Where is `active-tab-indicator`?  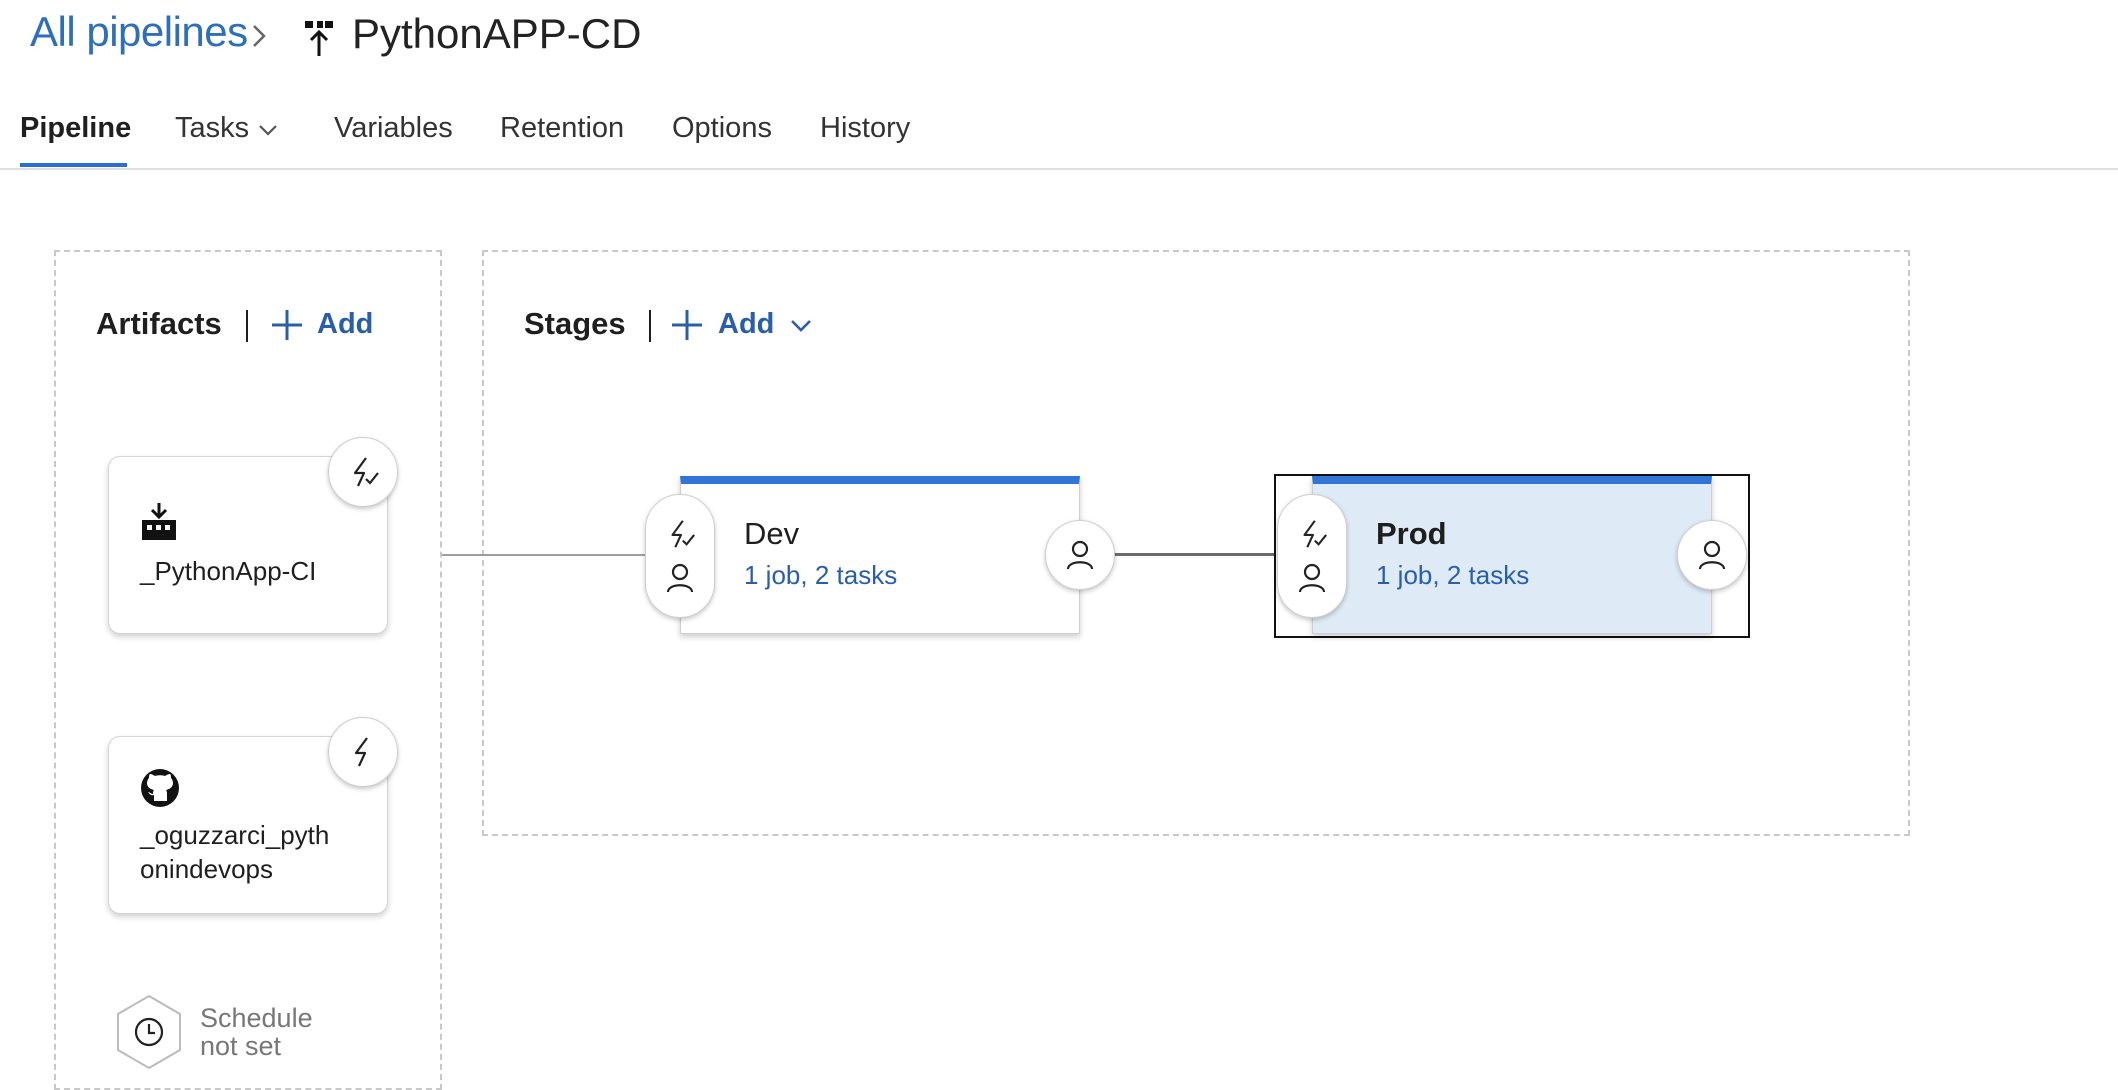 active-tab-indicator is located at coordinates (73, 165).